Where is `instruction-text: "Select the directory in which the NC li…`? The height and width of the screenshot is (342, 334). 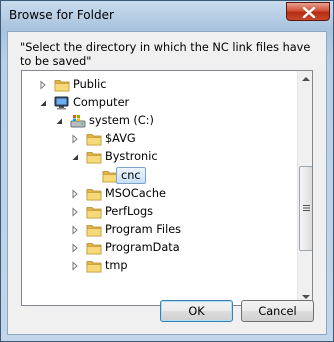 instruction-text: "Select the directory in which the NC li… is located at coordinates (165, 54).